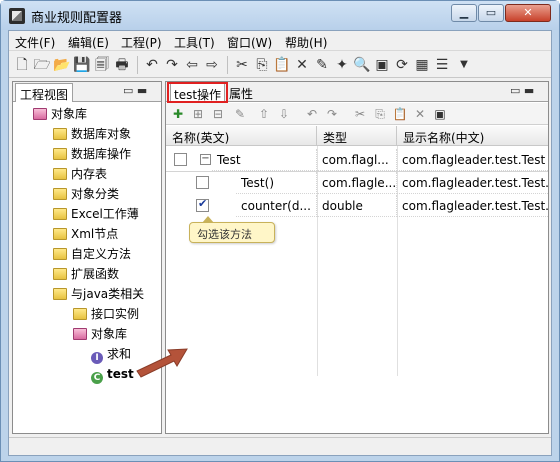 Image resolution: width=560 pixels, height=462 pixels. What do you see at coordinates (202, 204) in the screenshot?
I see `row-checkbox-checked` at bounding box center [202, 204].